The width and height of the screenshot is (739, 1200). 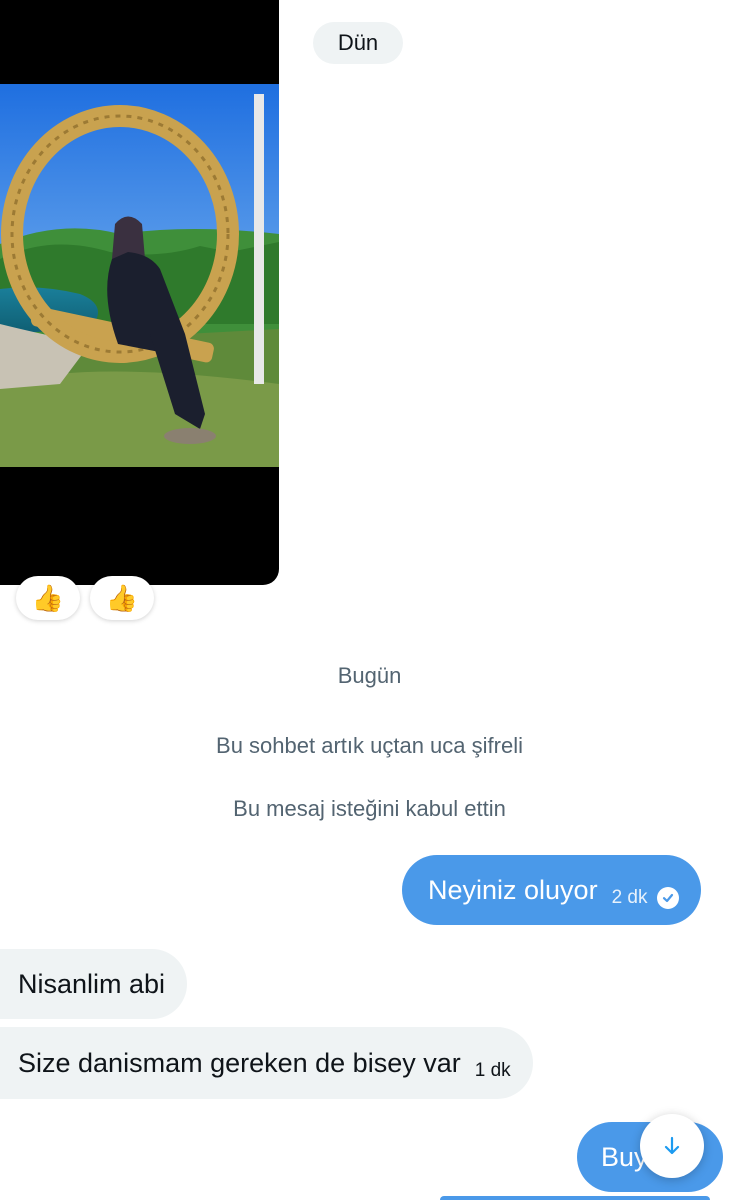 I want to click on arrow-down-icon, so click(x=672, y=1145).